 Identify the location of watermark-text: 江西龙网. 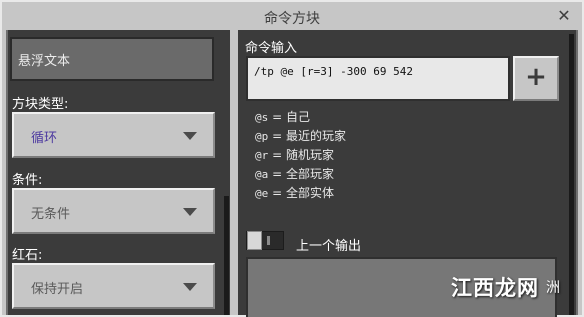
(495, 288).